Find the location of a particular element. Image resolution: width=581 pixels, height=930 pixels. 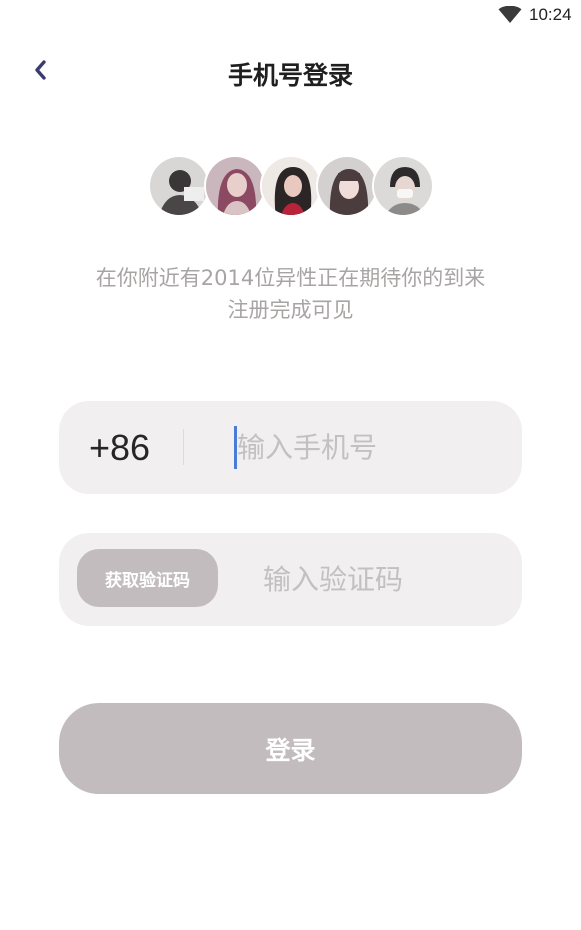

subtitle-line: 注册完成可见 is located at coordinates (290, 310).